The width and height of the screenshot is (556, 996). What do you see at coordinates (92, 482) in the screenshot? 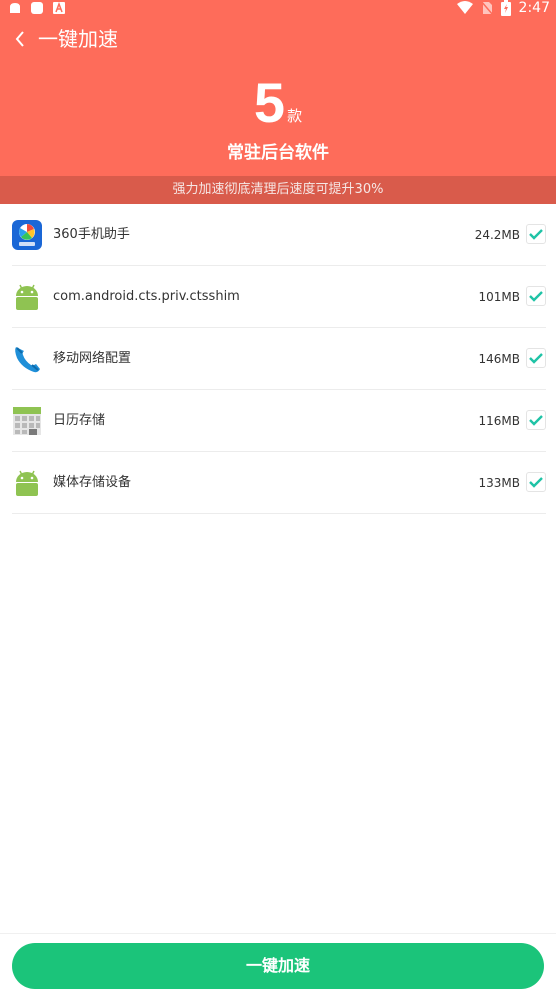
I see `app-name: 媒体存储设备` at bounding box center [92, 482].